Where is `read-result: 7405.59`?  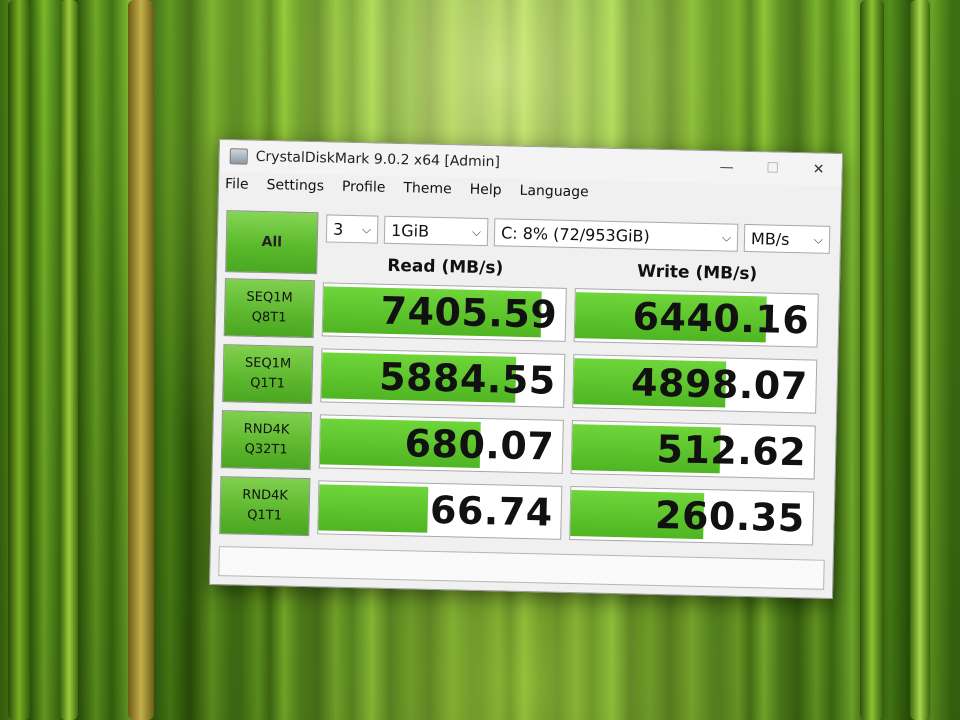 read-result: 7405.59 is located at coordinates (444, 312).